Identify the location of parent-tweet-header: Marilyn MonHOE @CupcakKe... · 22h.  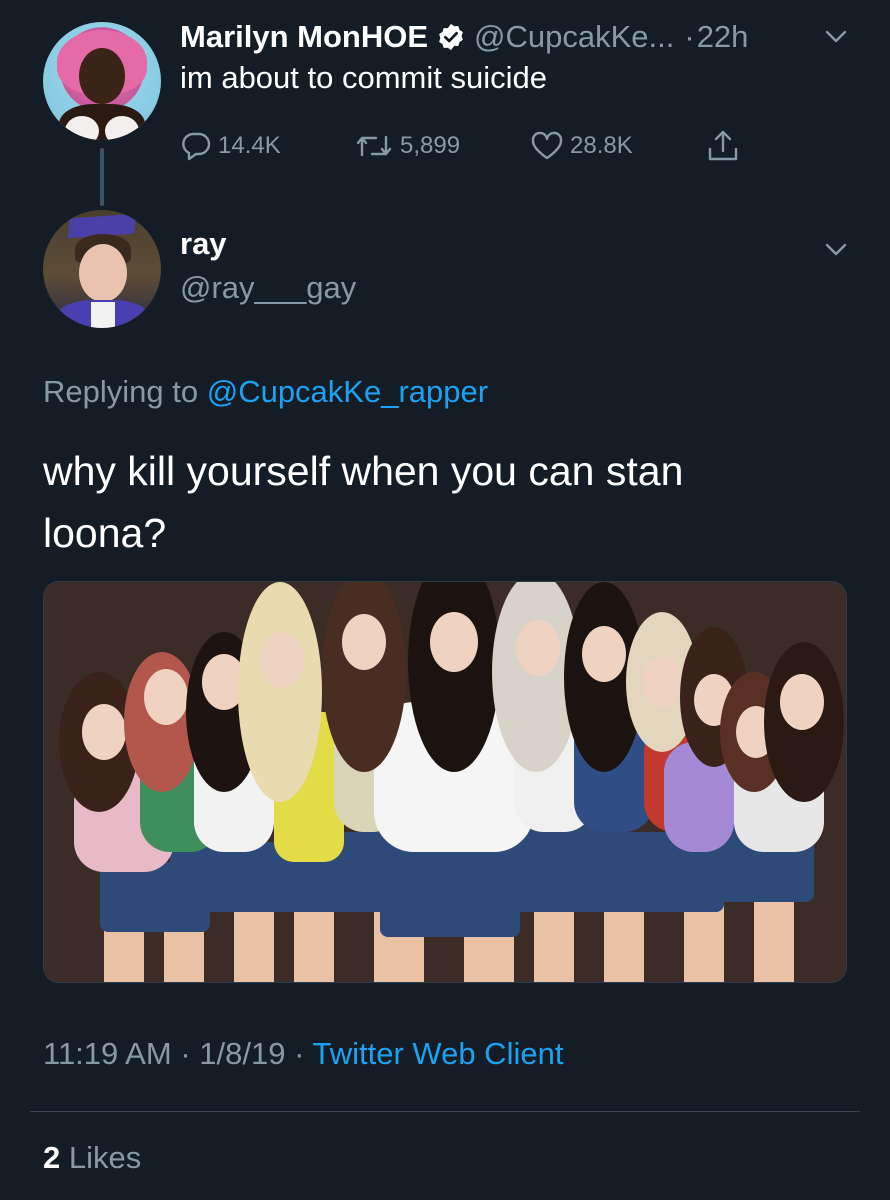
(464, 37).